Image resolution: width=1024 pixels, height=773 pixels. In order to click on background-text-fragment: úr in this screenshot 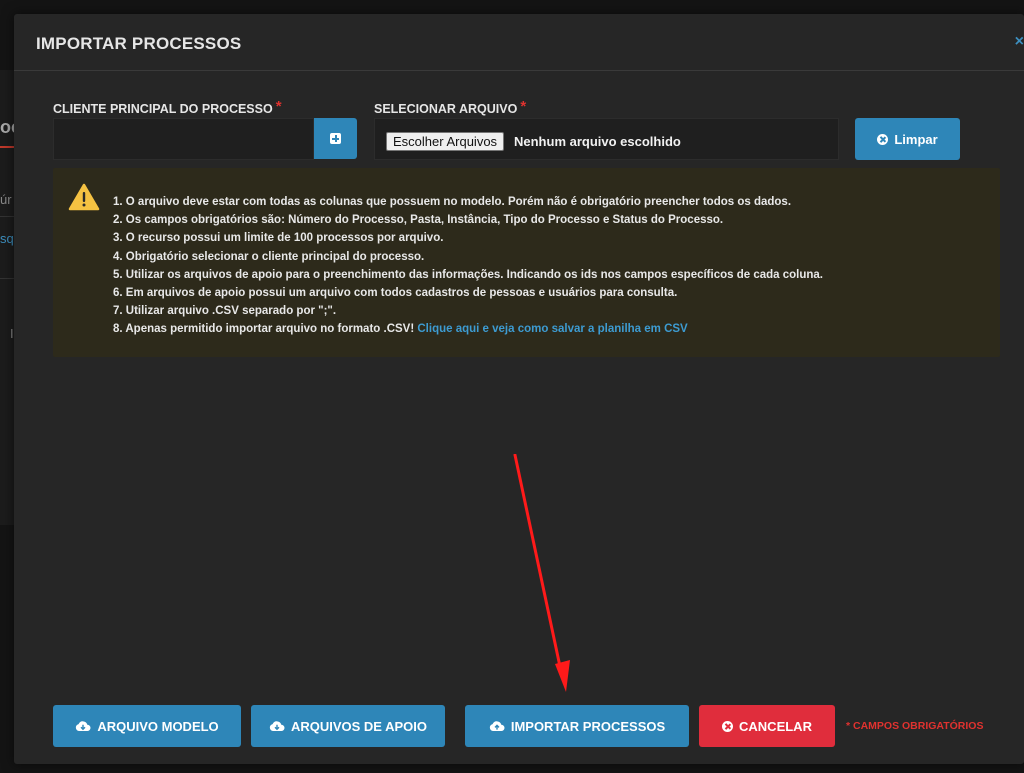, I will do `click(6, 199)`.